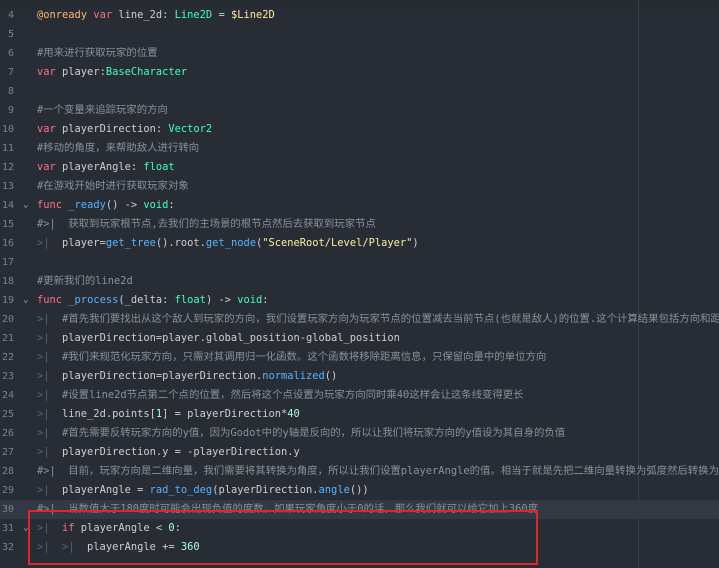 The height and width of the screenshot is (568, 719). What do you see at coordinates (106, 167) in the screenshot?
I see `code-text: var playerAngle: float` at bounding box center [106, 167].